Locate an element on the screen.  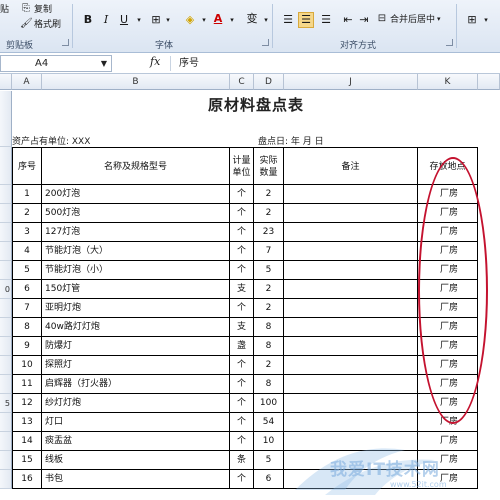
cell-seq: 7 is located at coordinates (27, 308).